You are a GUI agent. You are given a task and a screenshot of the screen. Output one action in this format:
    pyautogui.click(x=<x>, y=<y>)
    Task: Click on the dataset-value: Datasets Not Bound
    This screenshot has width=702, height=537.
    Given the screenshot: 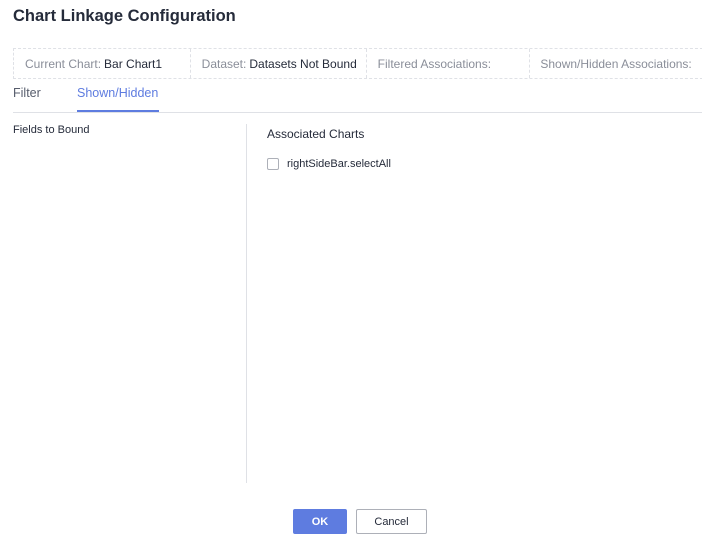 What is the action you would take?
    pyautogui.click(x=303, y=63)
    